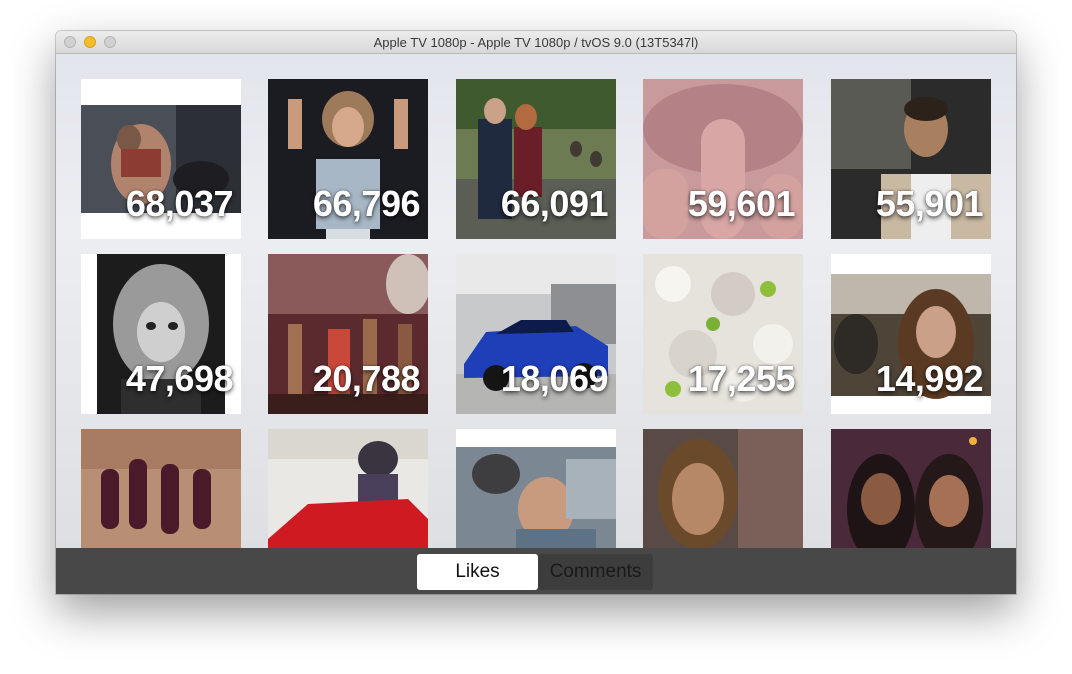 The image size is (1072, 674). Describe the element at coordinates (536, 159) in the screenshot. I see `photo-tile: 66,091` at that location.